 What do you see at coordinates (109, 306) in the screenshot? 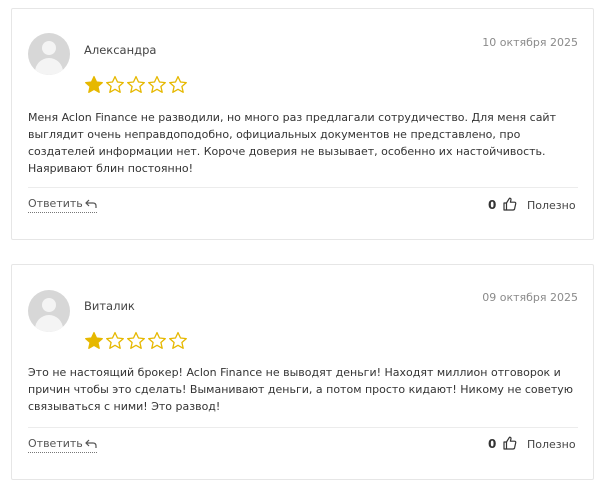
I see `review-author: Виталик` at bounding box center [109, 306].